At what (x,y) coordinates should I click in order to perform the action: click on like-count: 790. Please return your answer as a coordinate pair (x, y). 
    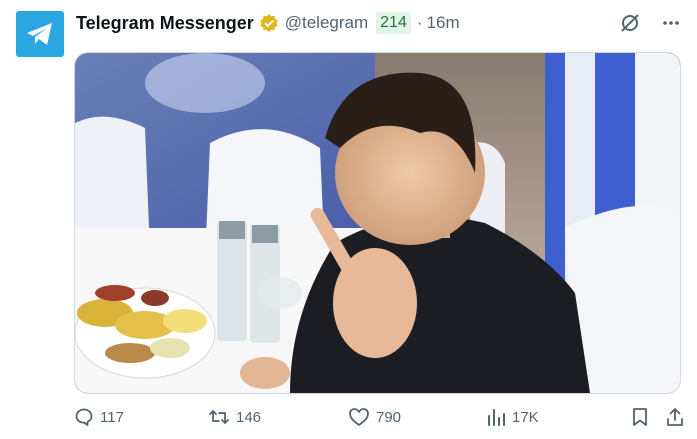
    Looking at the image, I should click on (389, 417).